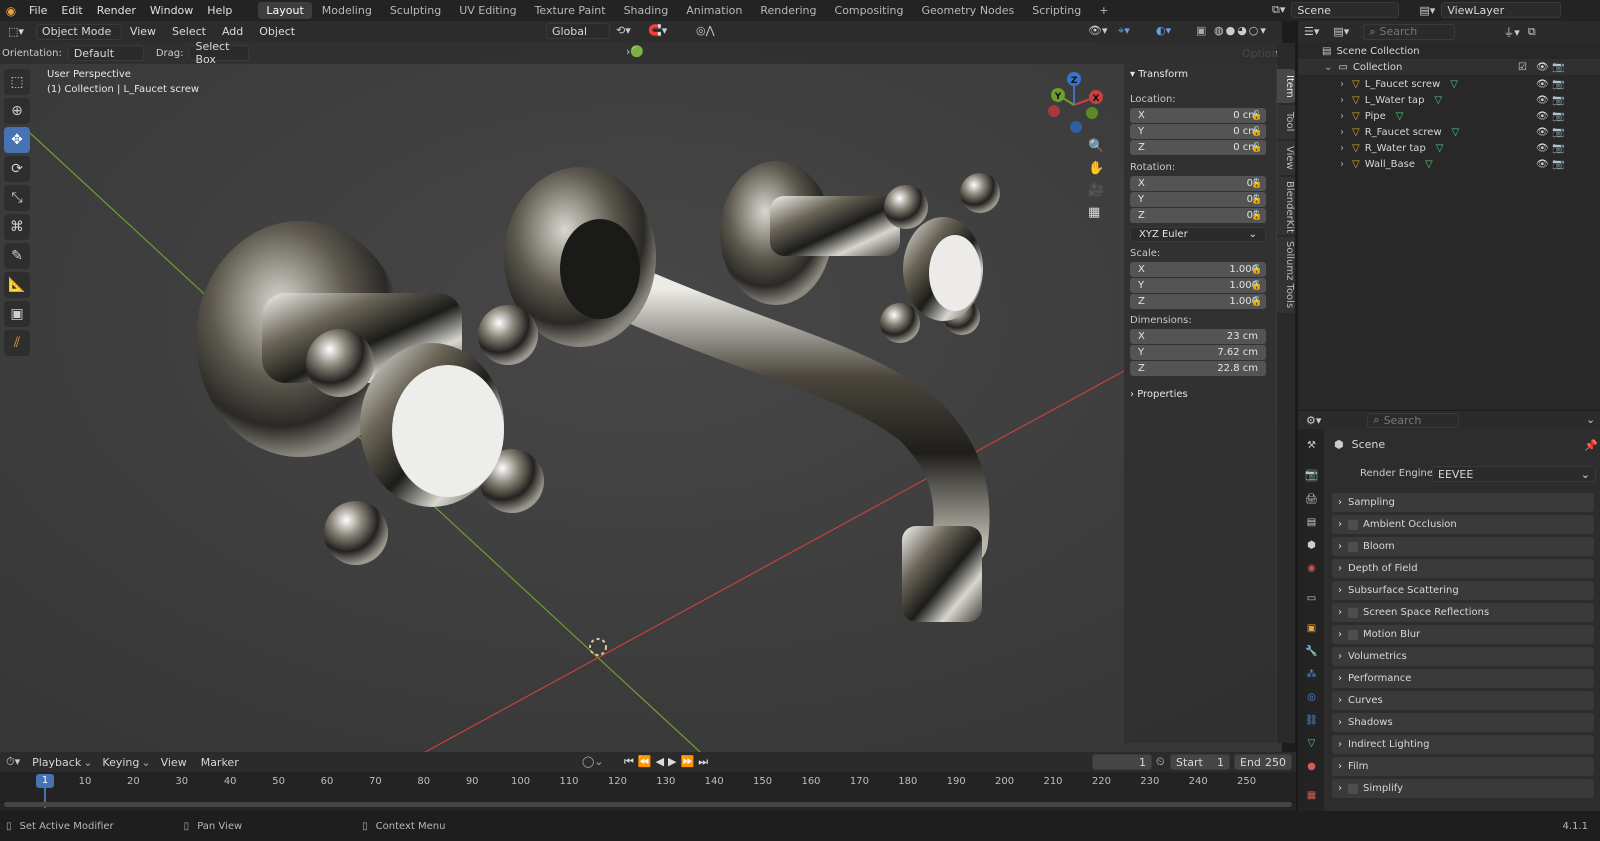 The height and width of the screenshot is (841, 1600). What do you see at coordinates (1463, 656) in the screenshot?
I see `section-volumetrics: › Volumetrics` at bounding box center [1463, 656].